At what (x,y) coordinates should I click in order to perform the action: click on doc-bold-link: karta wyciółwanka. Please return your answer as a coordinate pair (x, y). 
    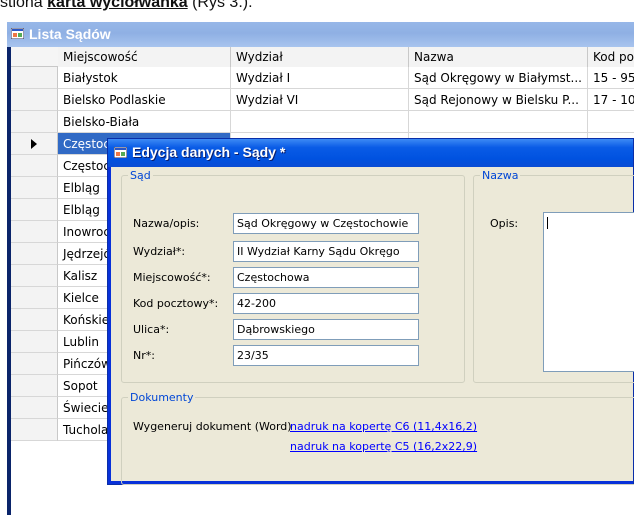
    Looking at the image, I should click on (117, 5).